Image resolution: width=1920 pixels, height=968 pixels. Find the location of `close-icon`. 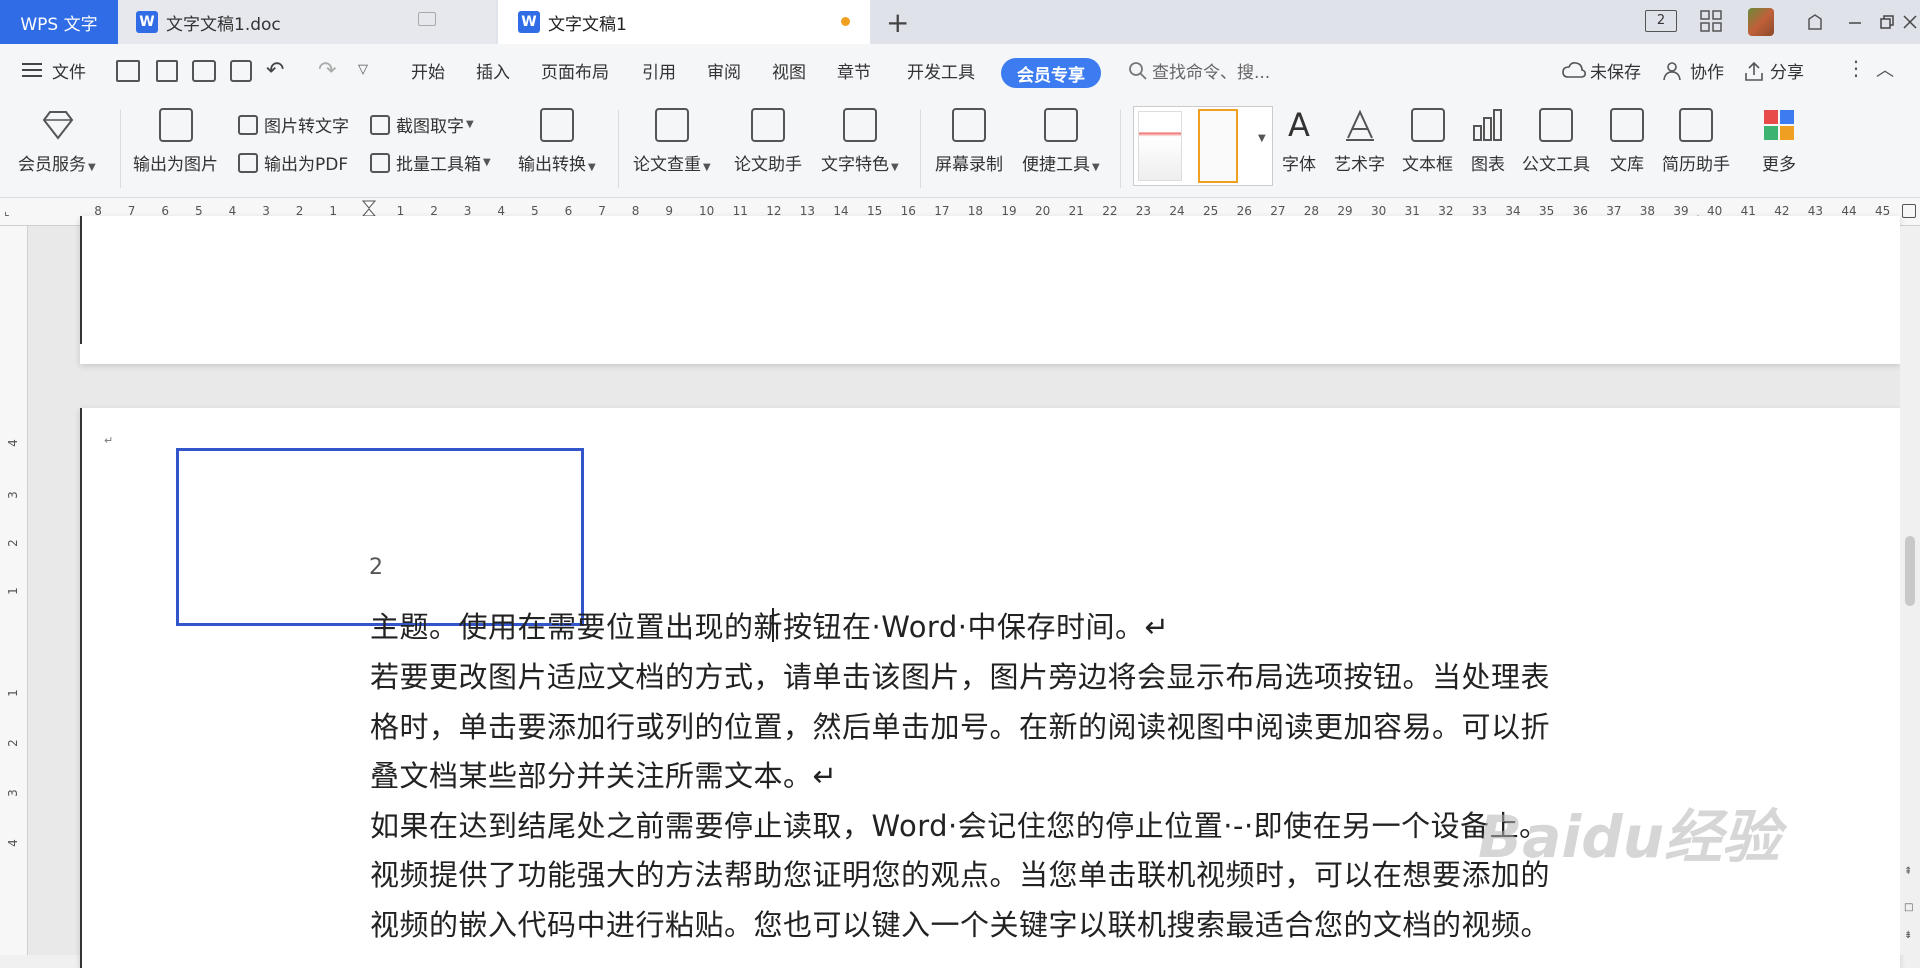

close-icon is located at coordinates (1910, 22).